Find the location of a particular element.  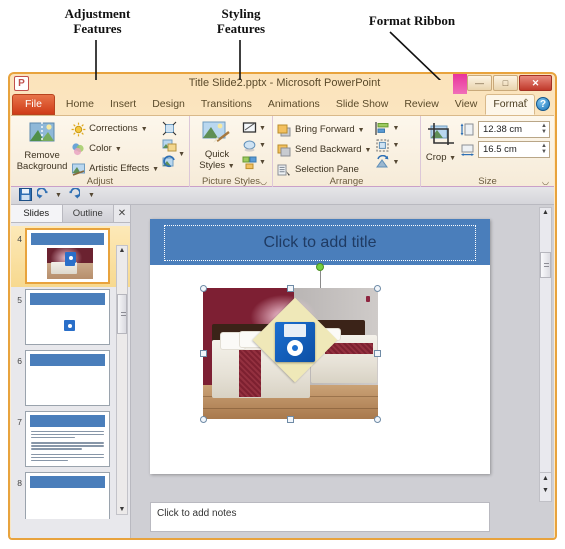

align-caret-icon: ▼ is located at coordinates (395, 128).